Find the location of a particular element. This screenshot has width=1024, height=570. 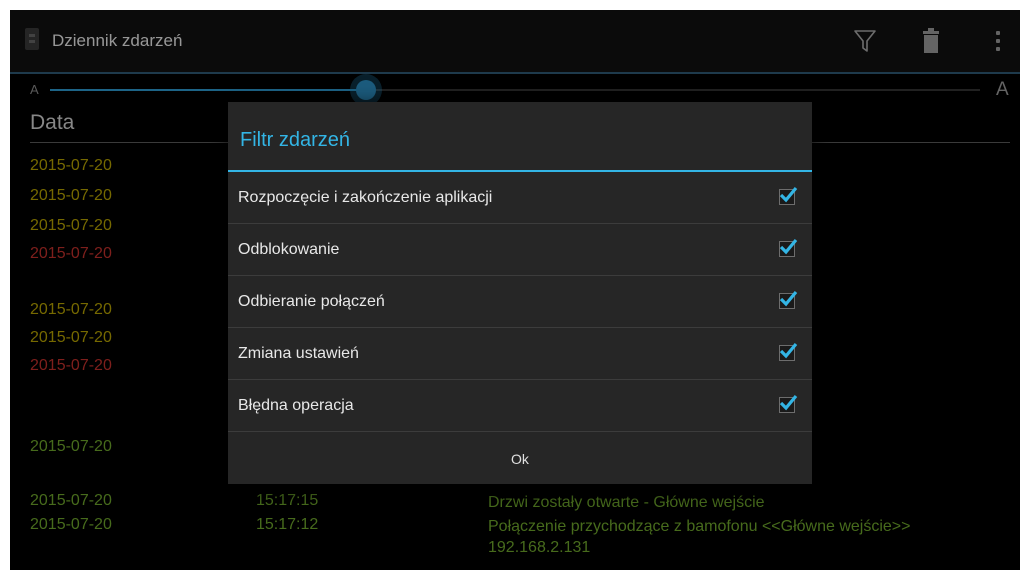

filter-option-label: Rozpoczęcie i zakończenie aplikacji is located at coordinates (365, 197).